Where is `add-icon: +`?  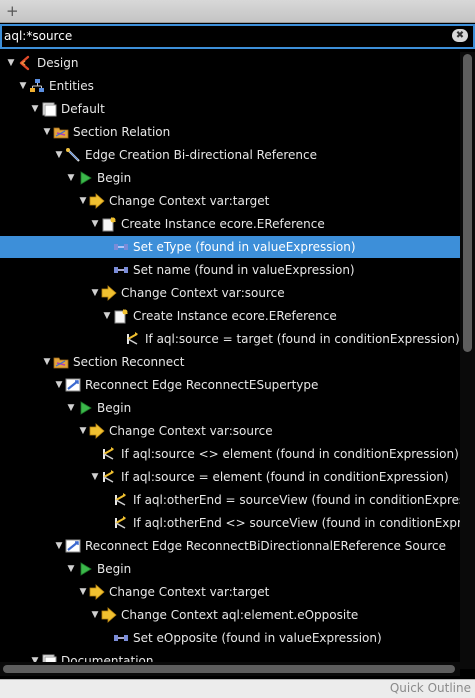 add-icon: + is located at coordinates (12, 11).